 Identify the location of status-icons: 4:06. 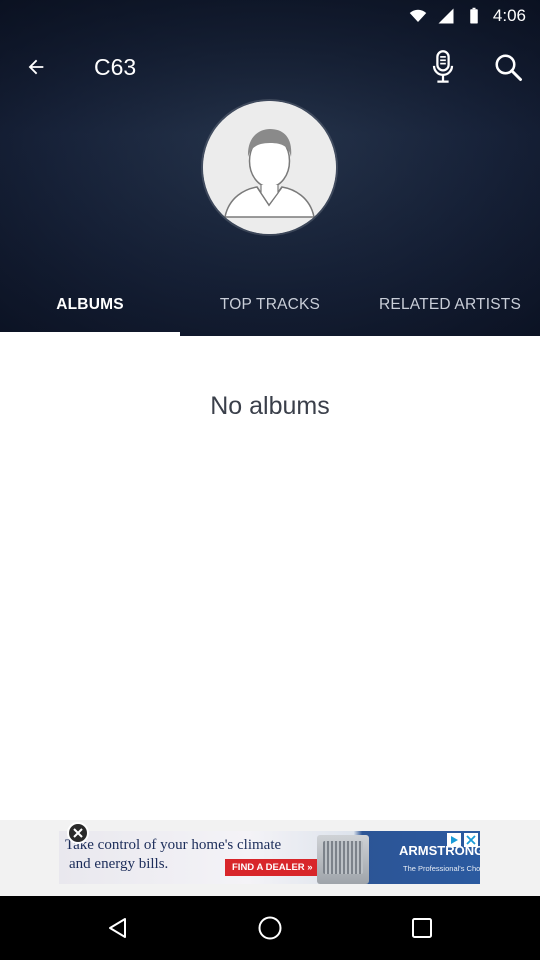
(467, 16).